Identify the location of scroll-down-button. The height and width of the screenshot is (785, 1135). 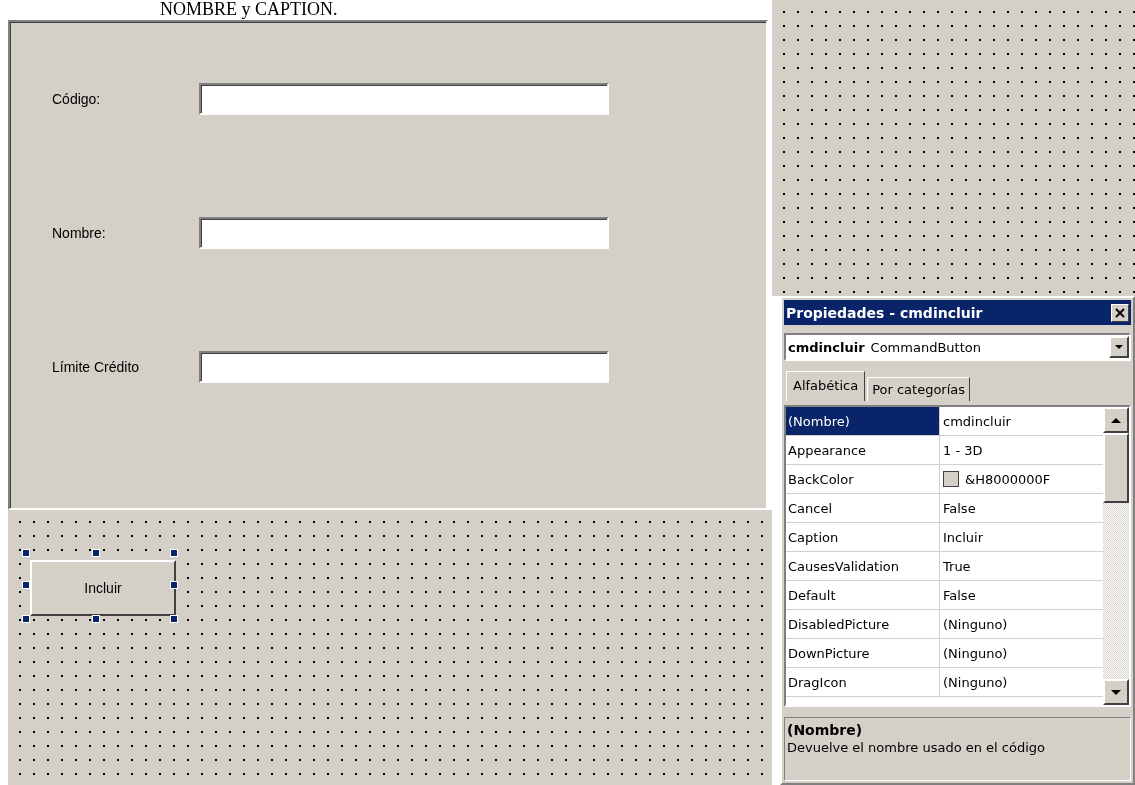
(1116, 692).